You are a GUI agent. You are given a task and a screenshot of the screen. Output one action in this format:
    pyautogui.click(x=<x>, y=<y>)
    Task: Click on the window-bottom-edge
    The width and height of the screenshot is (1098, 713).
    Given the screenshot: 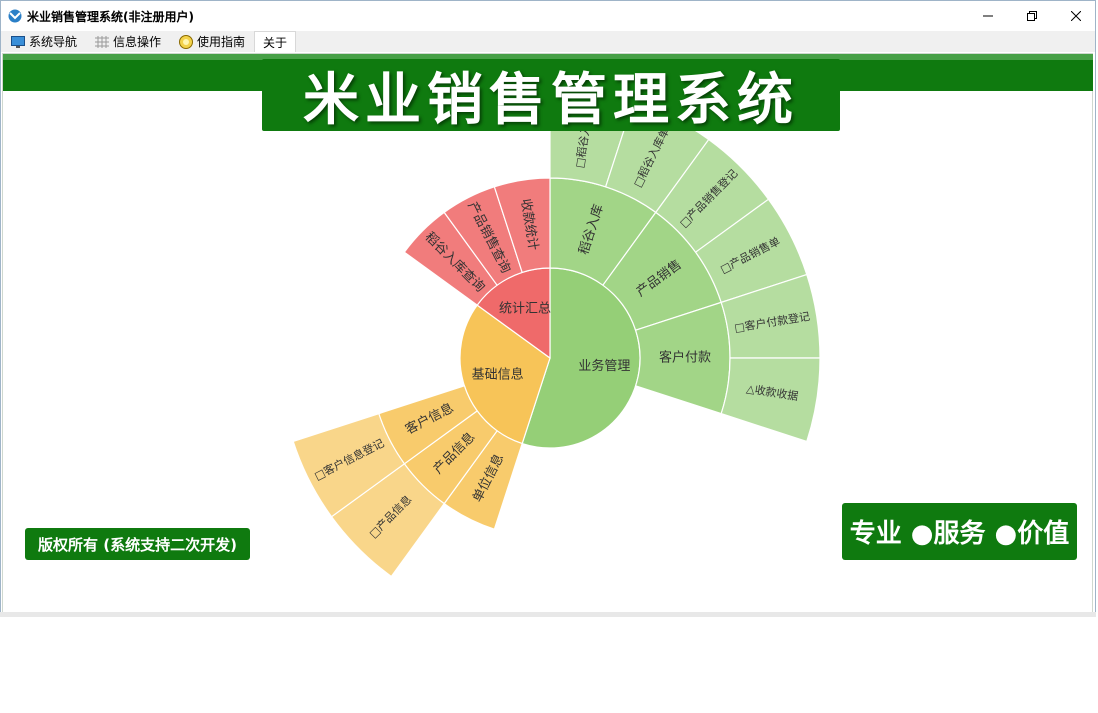 What is the action you would take?
    pyautogui.click(x=548, y=614)
    